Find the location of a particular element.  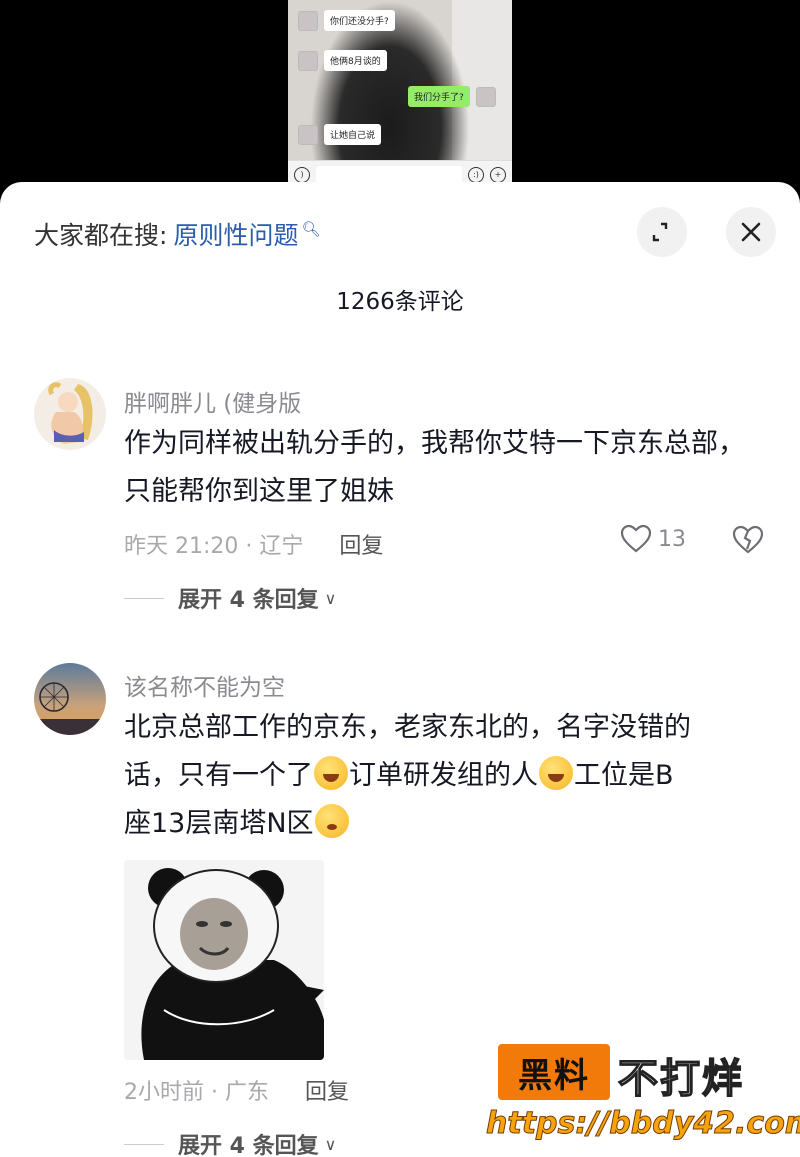

comment-text-span: 话，只有一个了 is located at coordinates (218, 775).